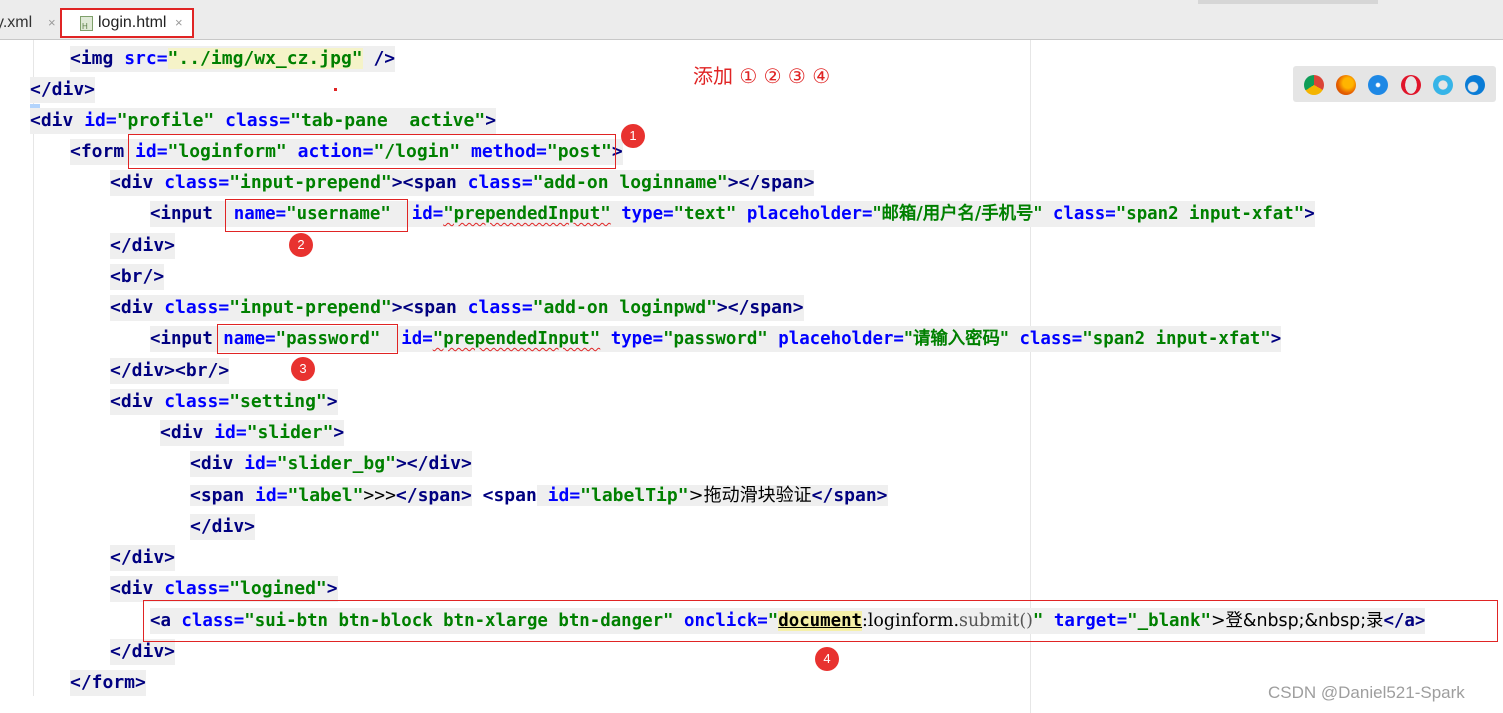 The width and height of the screenshot is (1503, 713). What do you see at coordinates (224, 402) in the screenshot?
I see `code-line-12: <div class="setting">` at bounding box center [224, 402].